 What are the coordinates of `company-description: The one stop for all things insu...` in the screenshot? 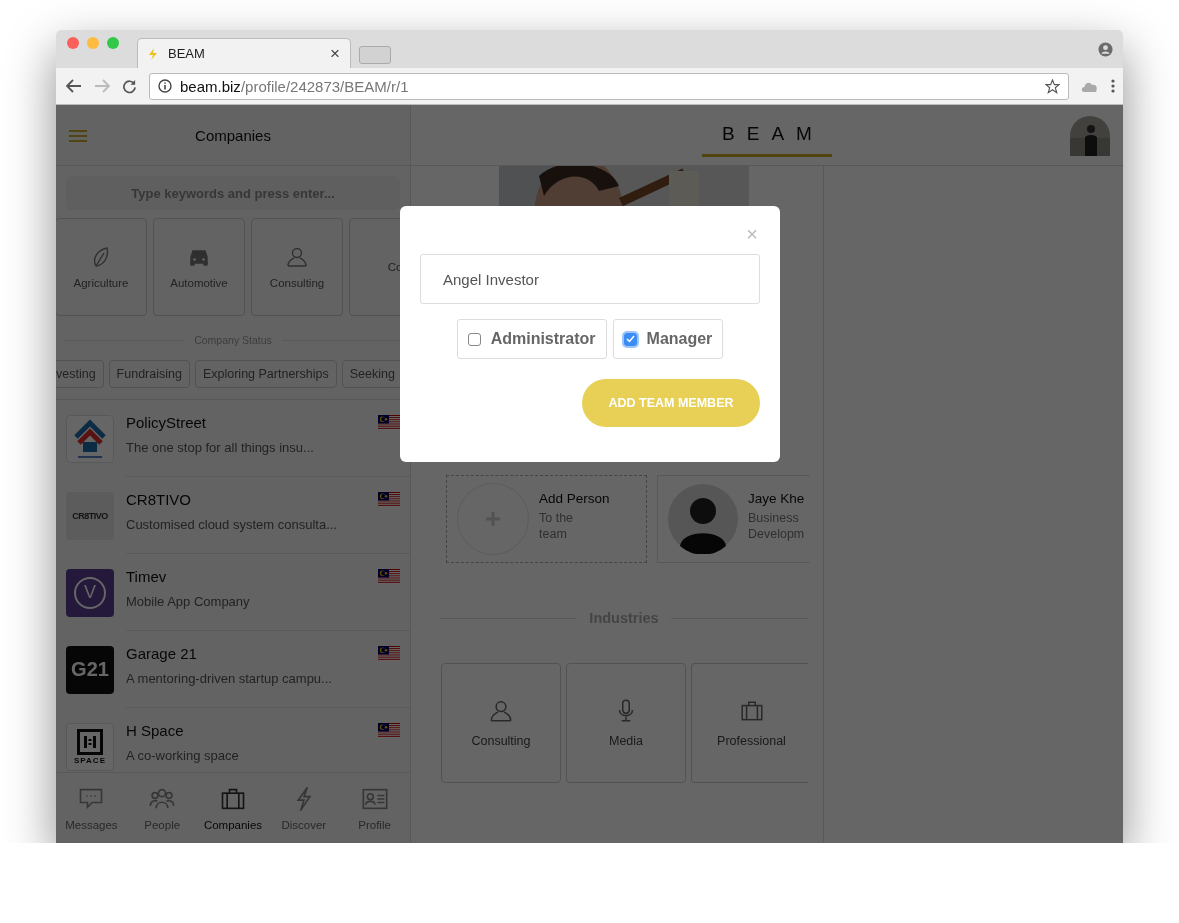 It's located at (220, 447).